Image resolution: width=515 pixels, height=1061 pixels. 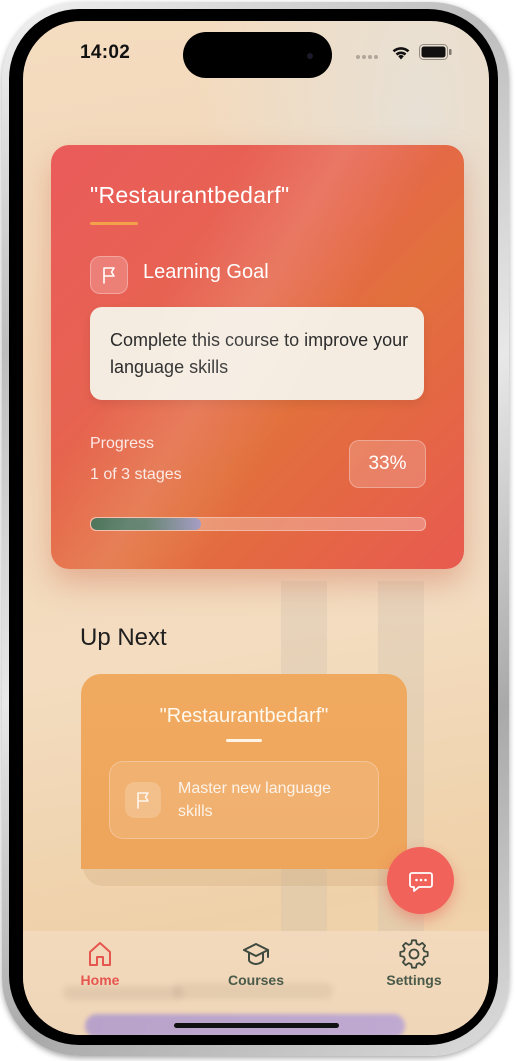 I want to click on next-goal-text: Master new language skills, so click(x=254, y=800).